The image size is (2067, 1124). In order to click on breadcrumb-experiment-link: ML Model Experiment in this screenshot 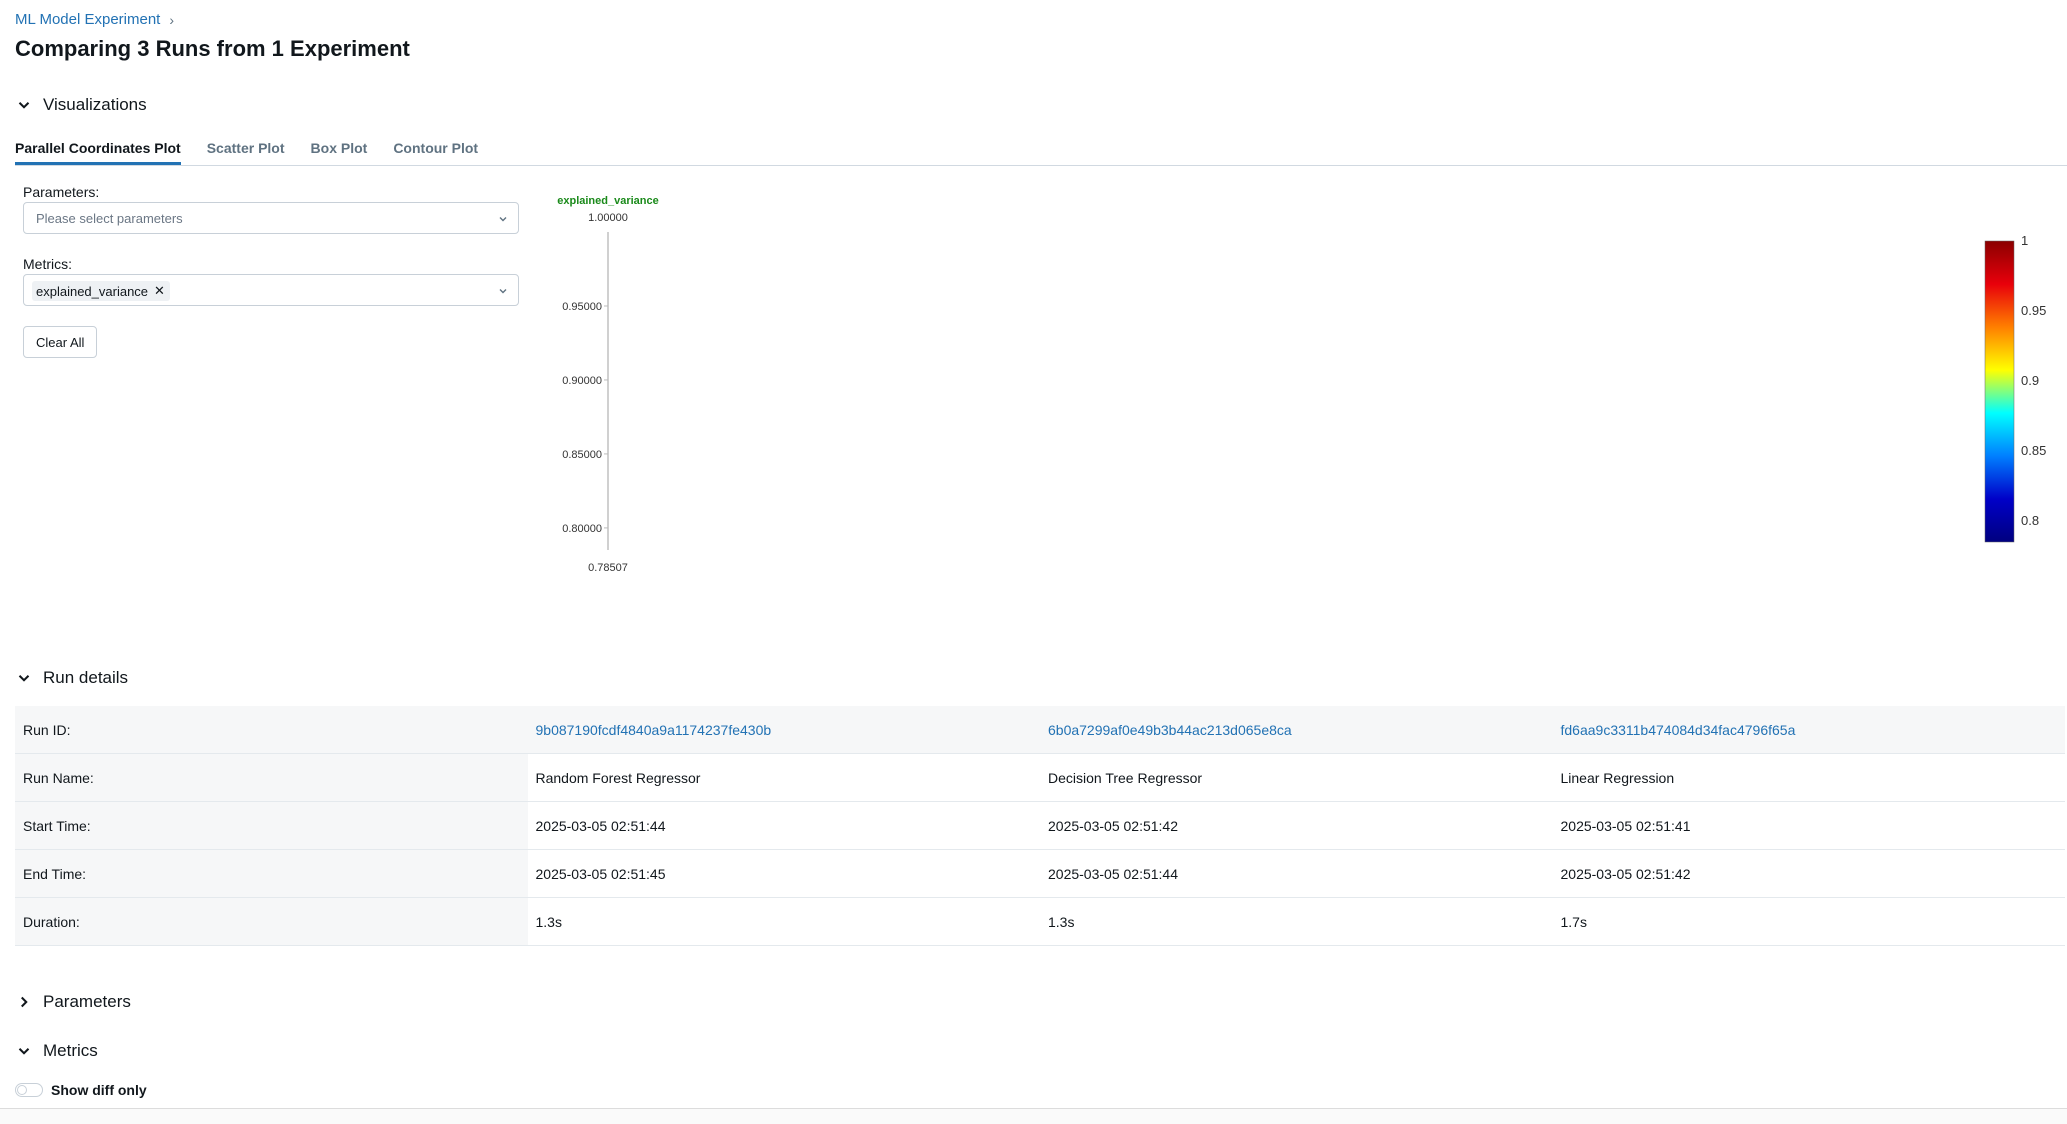, I will do `click(87, 19)`.